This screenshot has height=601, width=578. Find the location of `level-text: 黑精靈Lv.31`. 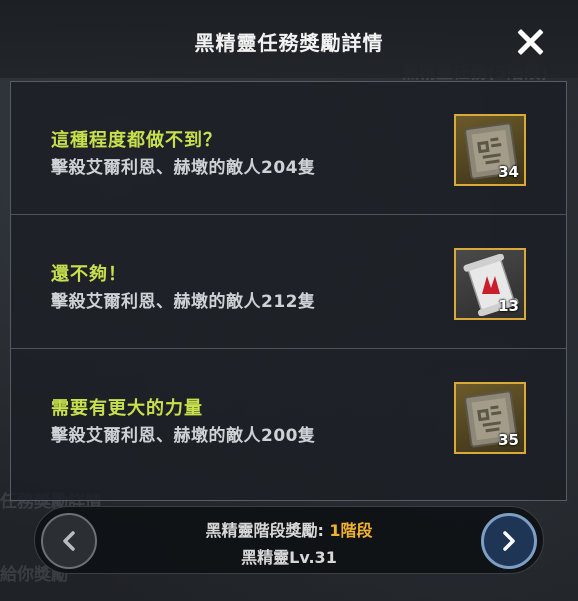

level-text: 黑精靈Lv.31 is located at coordinates (289, 557).